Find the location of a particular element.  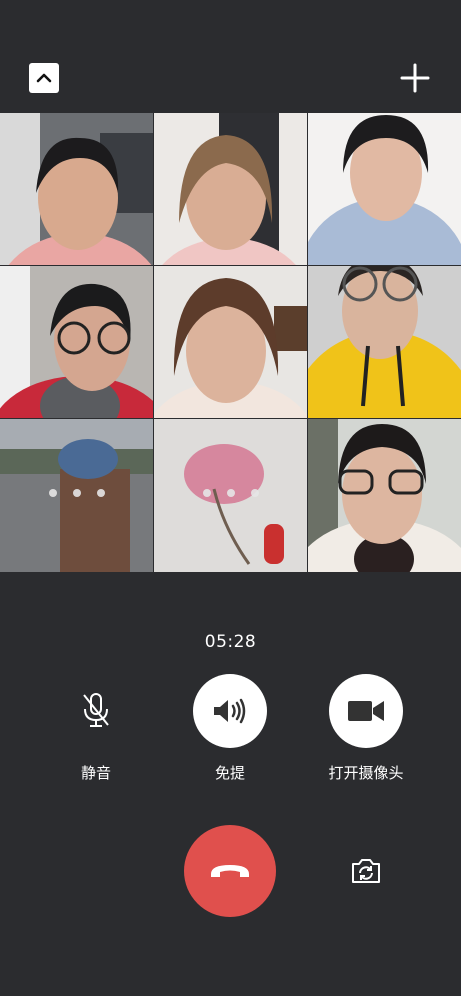

camera-switch-icon is located at coordinates (366, 871).